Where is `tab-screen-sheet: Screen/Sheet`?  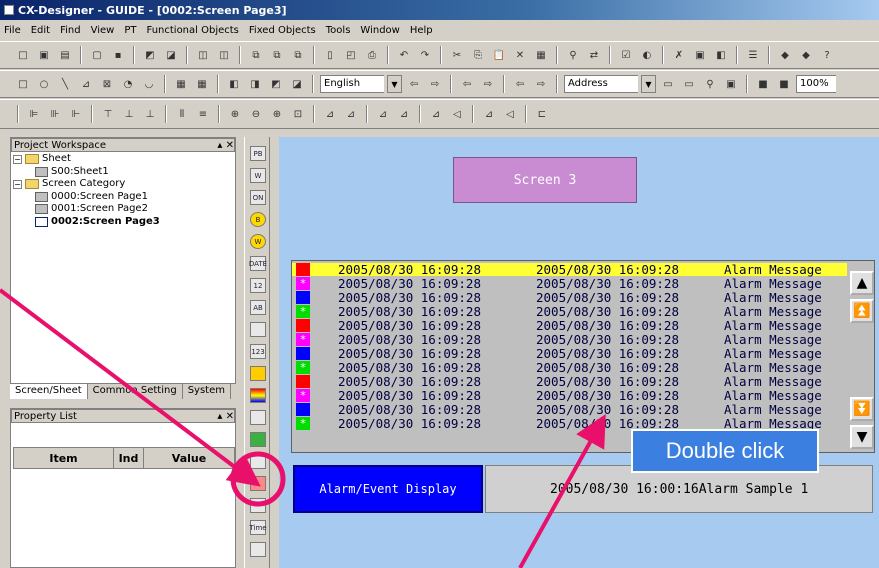
tab-screen-sheet: Screen/Sheet is located at coordinates (49, 391).